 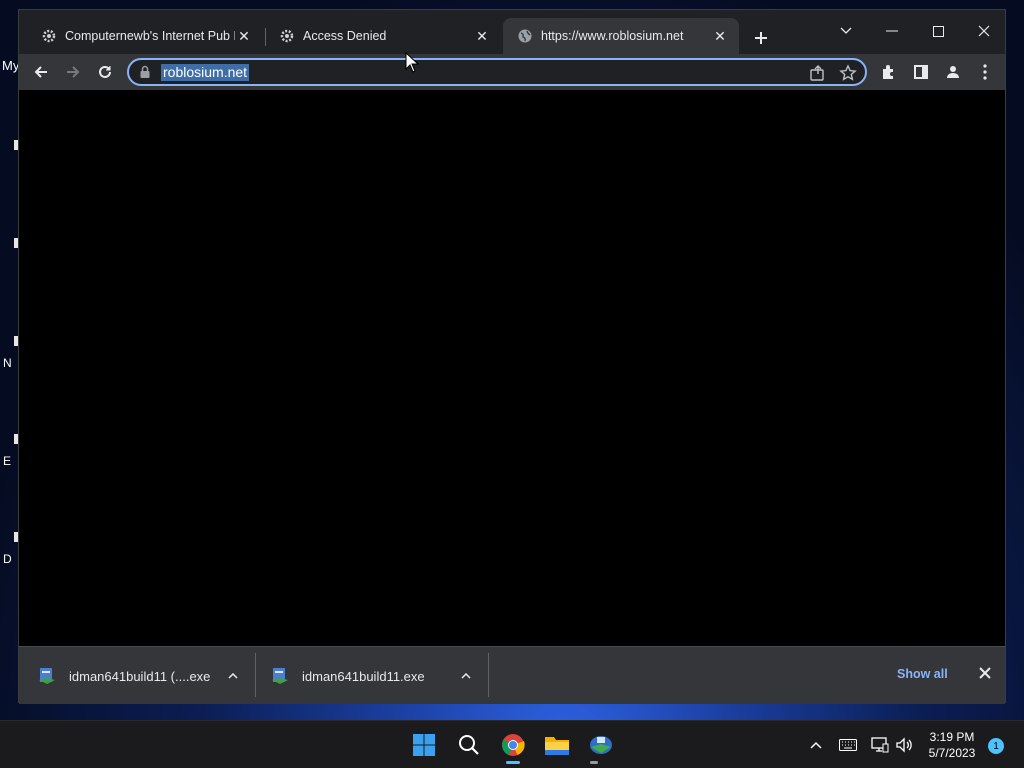 I want to click on desktop-icon-label: E, so click(x=7, y=461).